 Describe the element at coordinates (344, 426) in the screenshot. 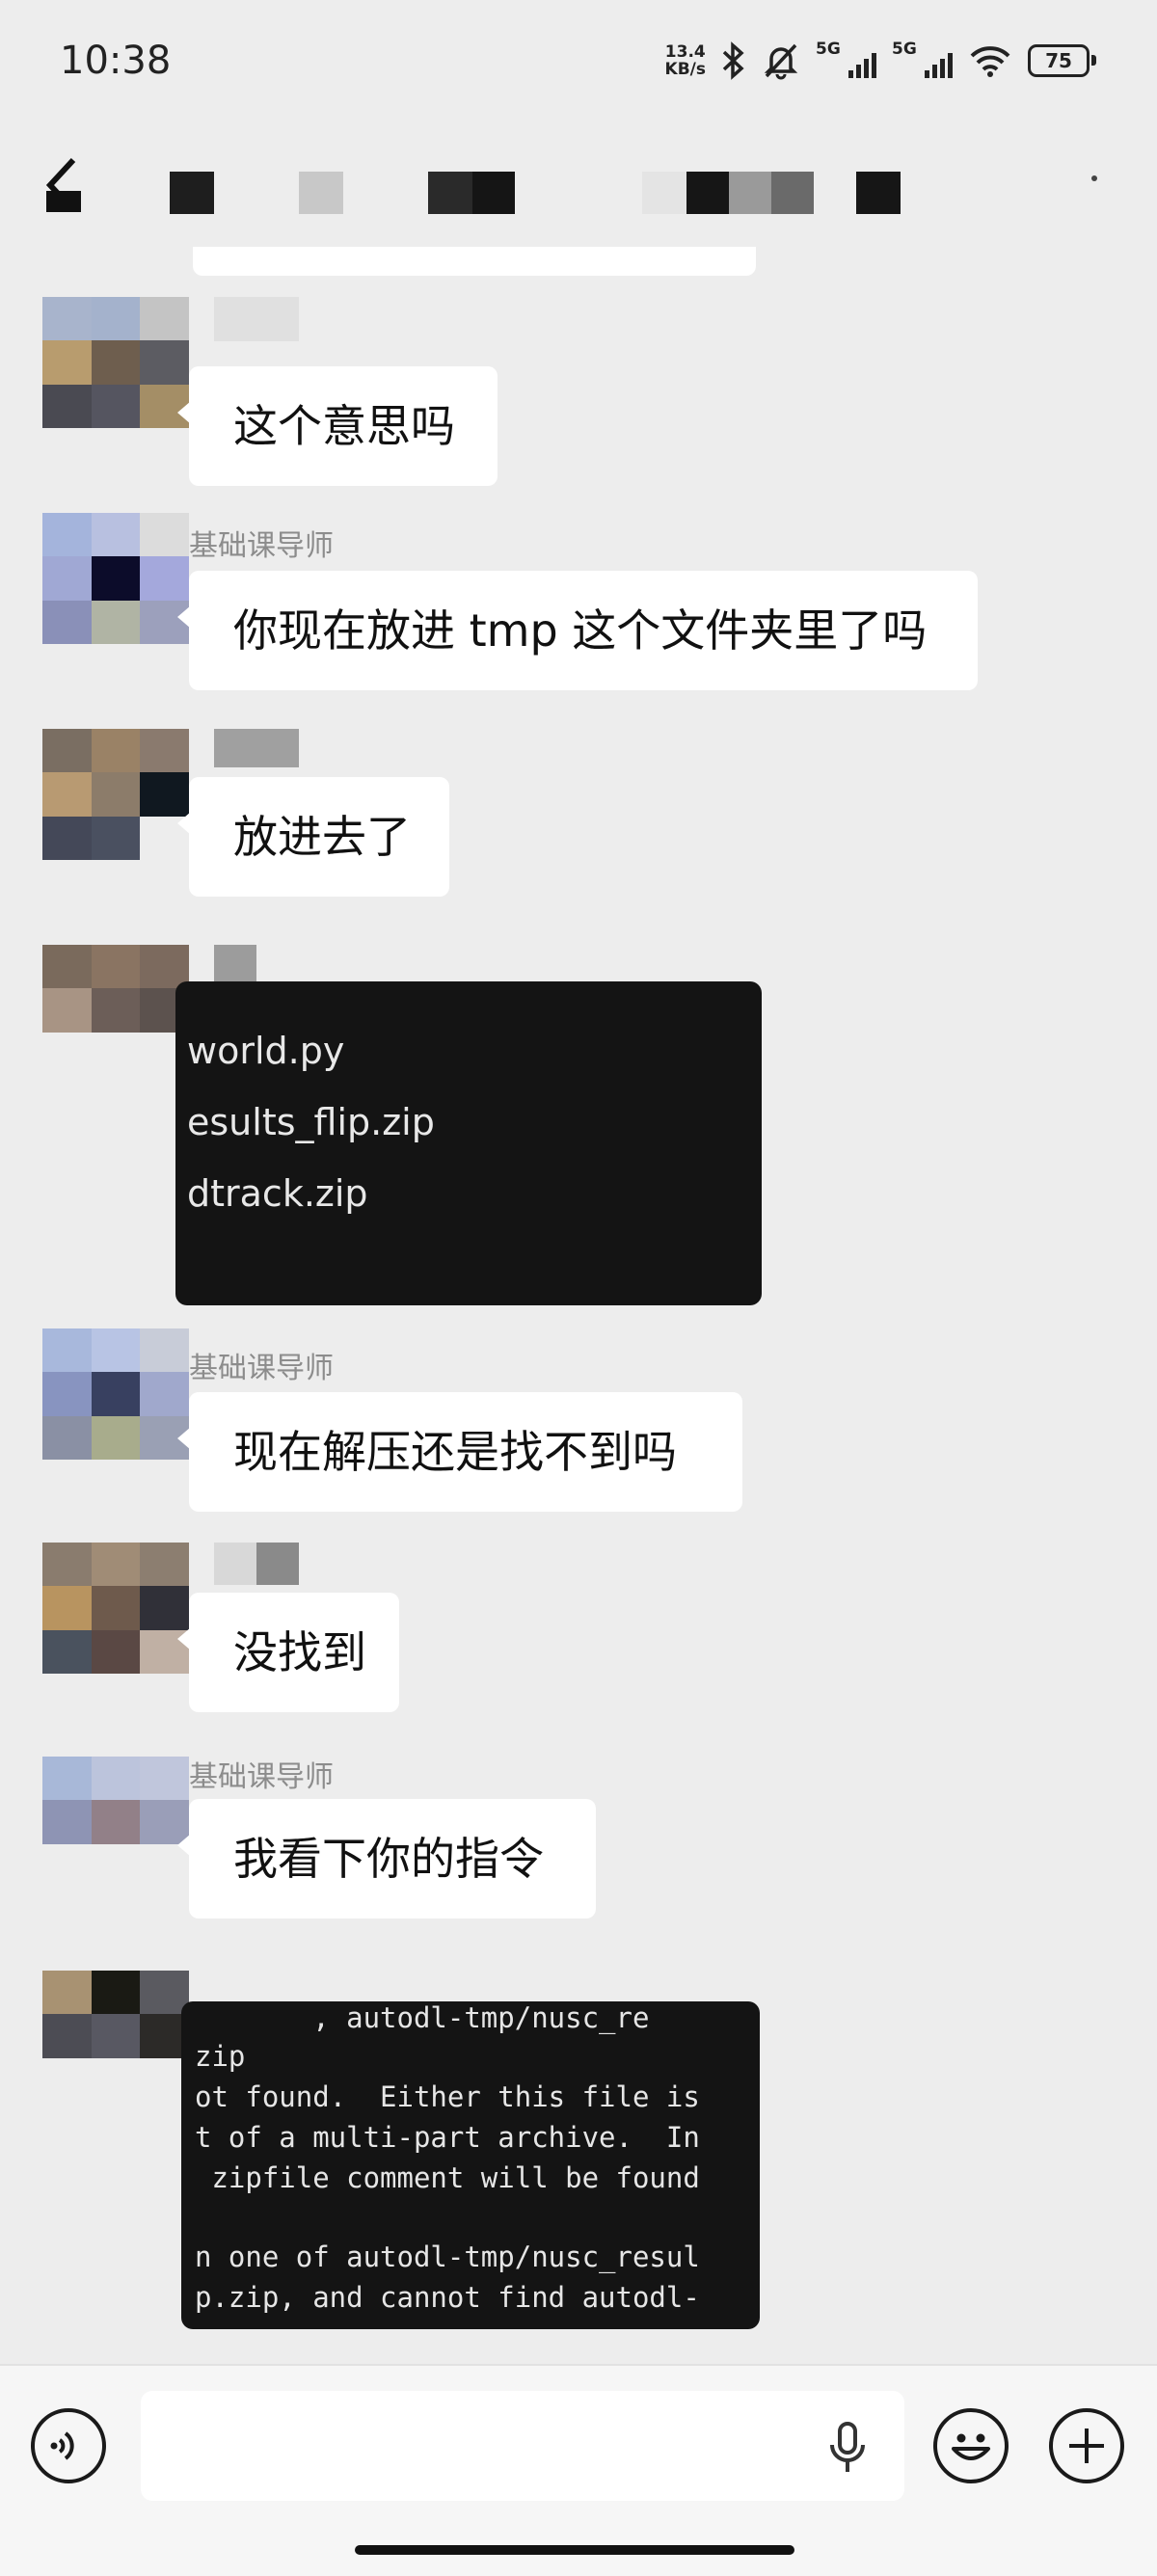

I see `message-text: 这个意思吗` at that location.